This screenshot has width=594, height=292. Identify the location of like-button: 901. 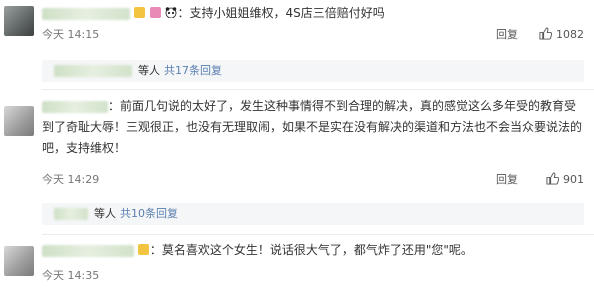
(565, 180).